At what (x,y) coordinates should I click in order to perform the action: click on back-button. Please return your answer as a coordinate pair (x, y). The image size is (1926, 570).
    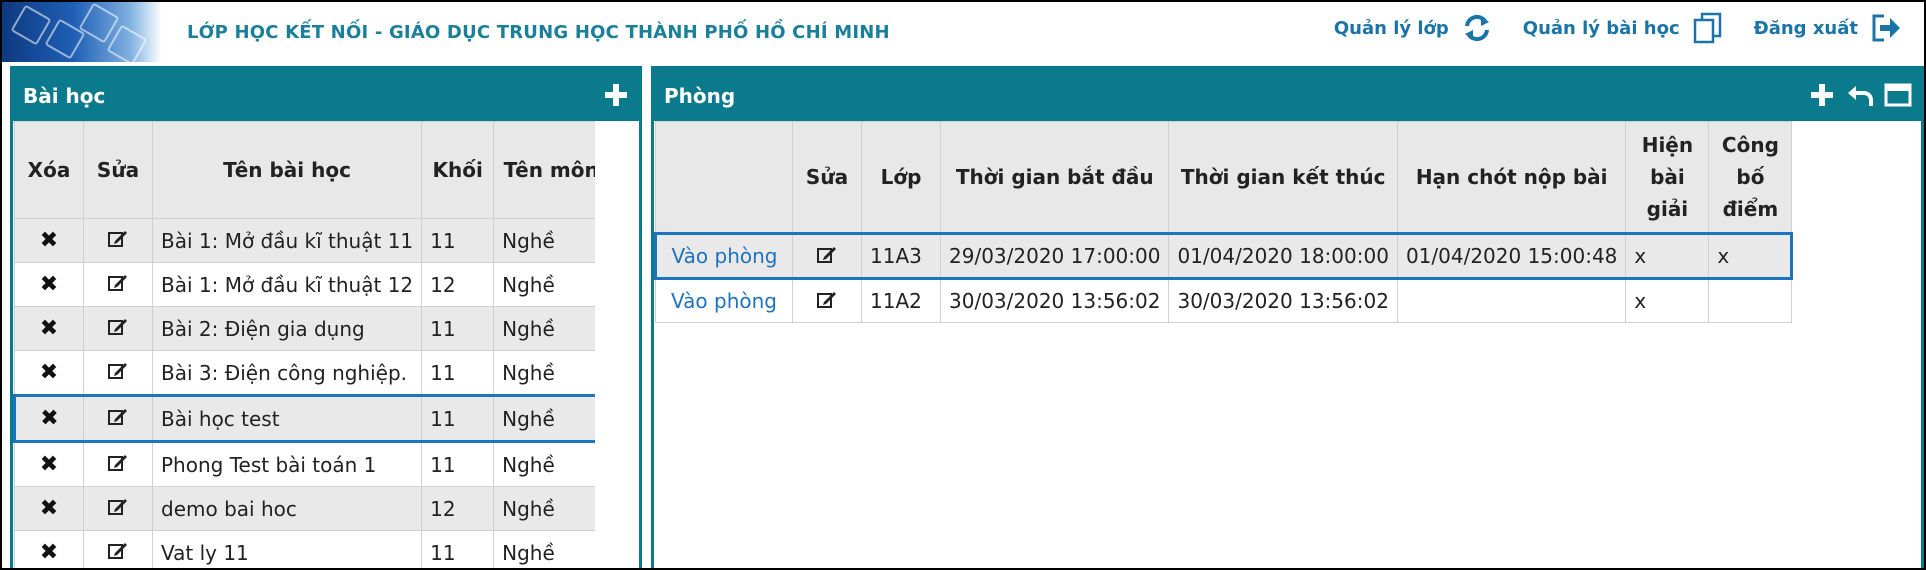
    Looking at the image, I should click on (1860, 95).